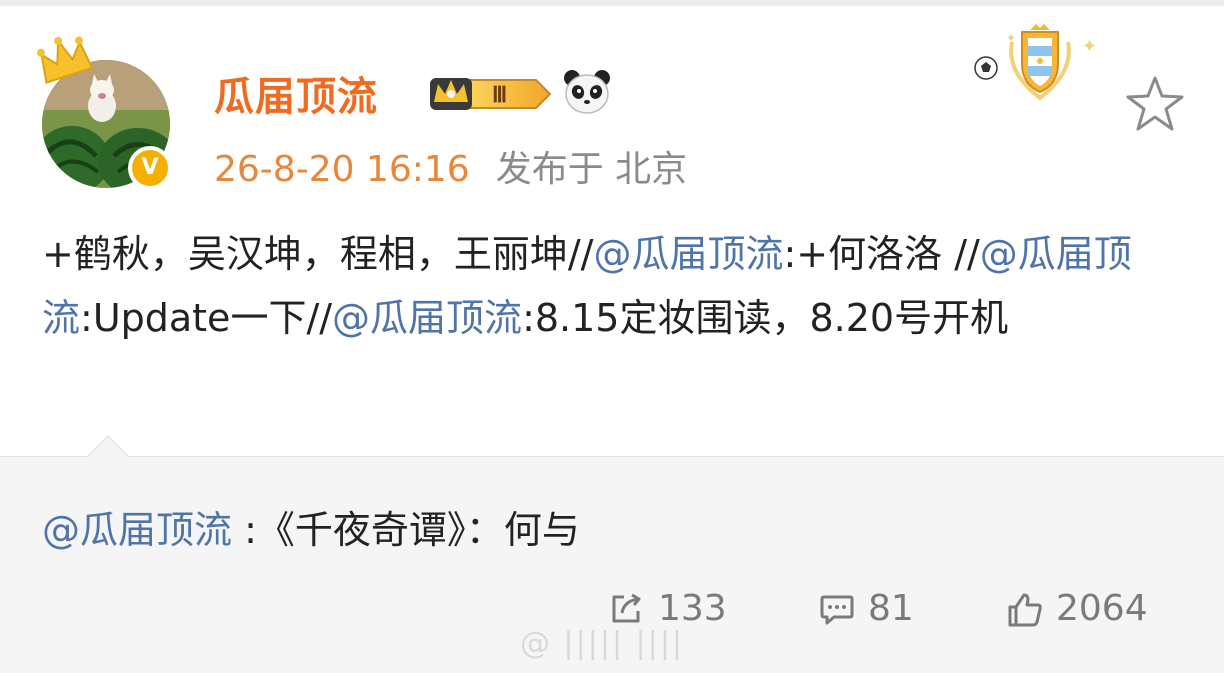 The height and width of the screenshot is (673, 1224). Describe the element at coordinates (150, 168) in the screenshot. I see `verified-icon: V` at that location.